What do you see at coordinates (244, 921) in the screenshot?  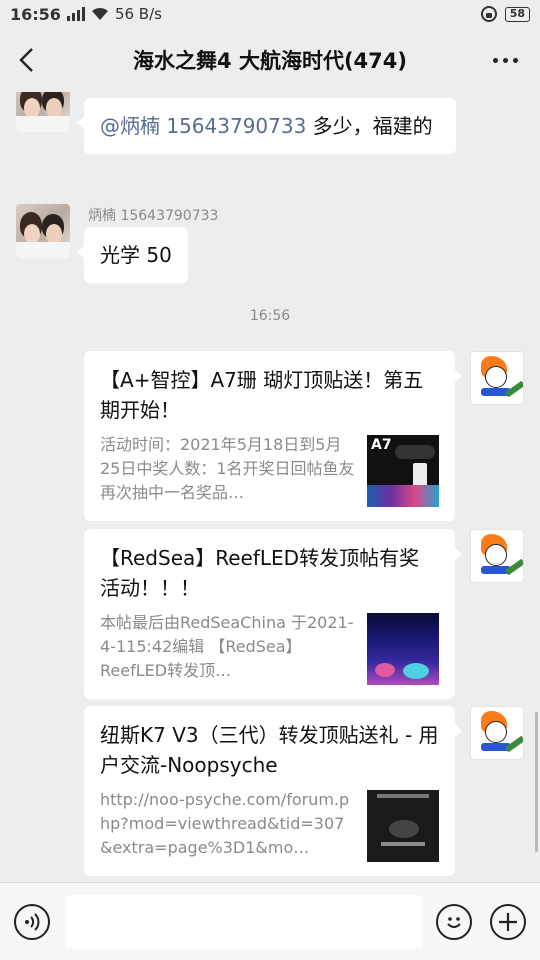 I see `message-input` at bounding box center [244, 921].